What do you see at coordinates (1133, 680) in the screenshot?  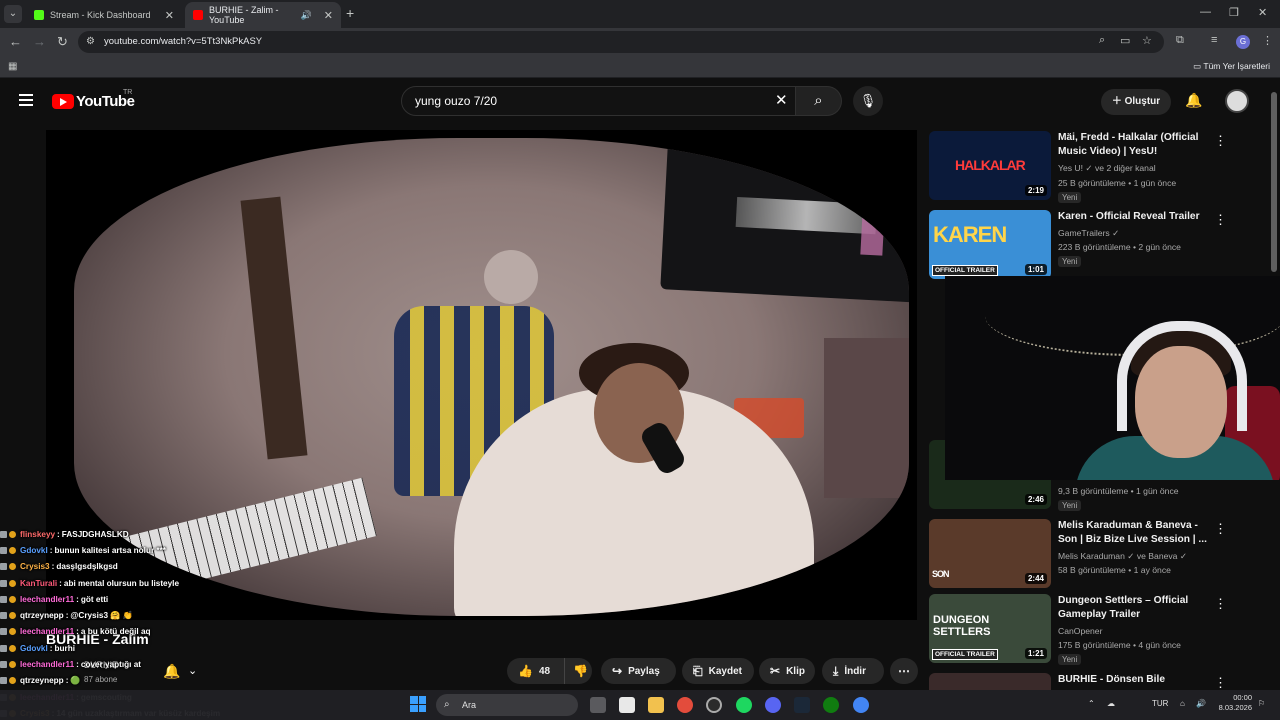 I see `video-title: BURHIE - Dönsen Bile` at bounding box center [1133, 680].